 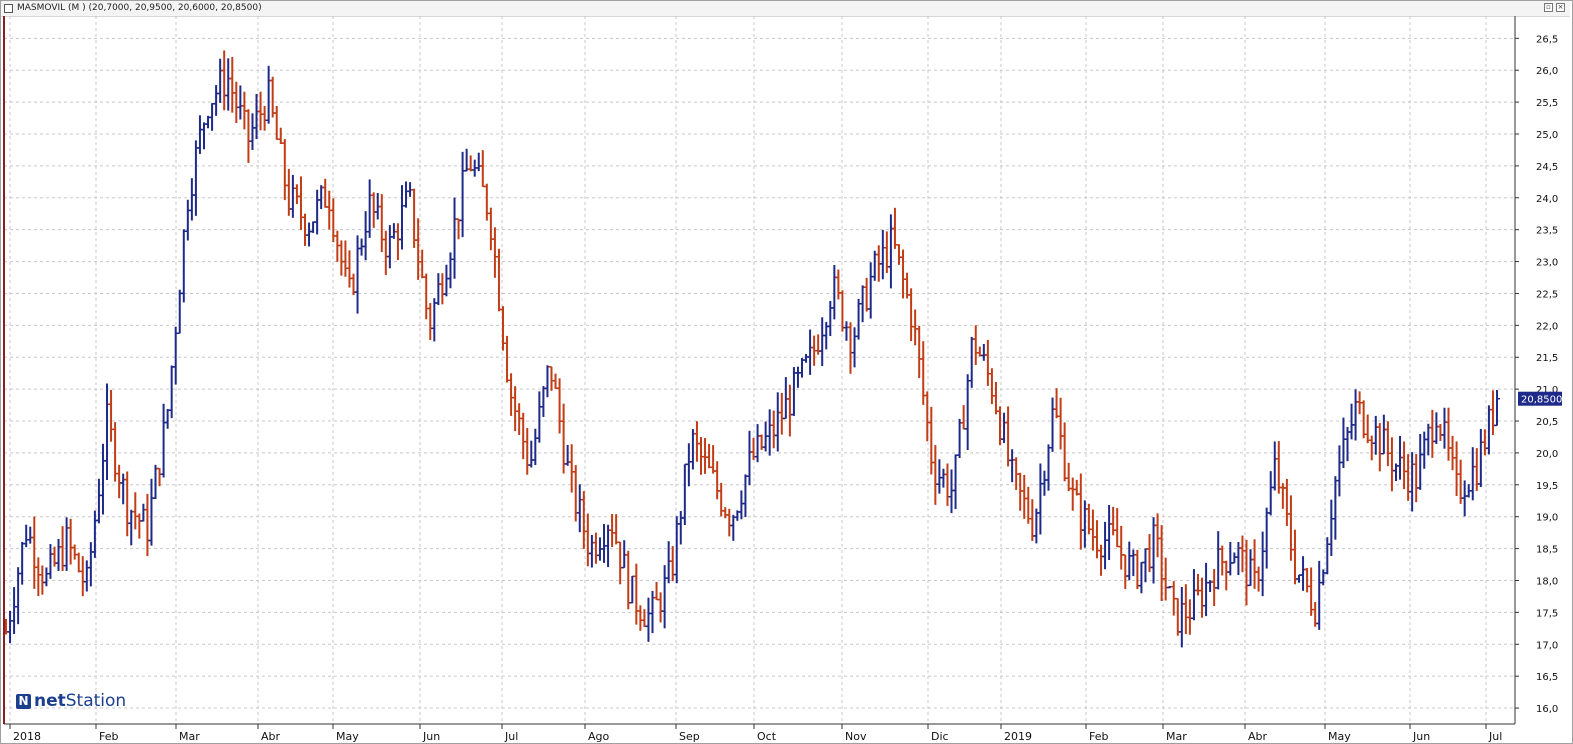 What do you see at coordinates (8, 8) in the screenshot?
I see `window-icon` at bounding box center [8, 8].